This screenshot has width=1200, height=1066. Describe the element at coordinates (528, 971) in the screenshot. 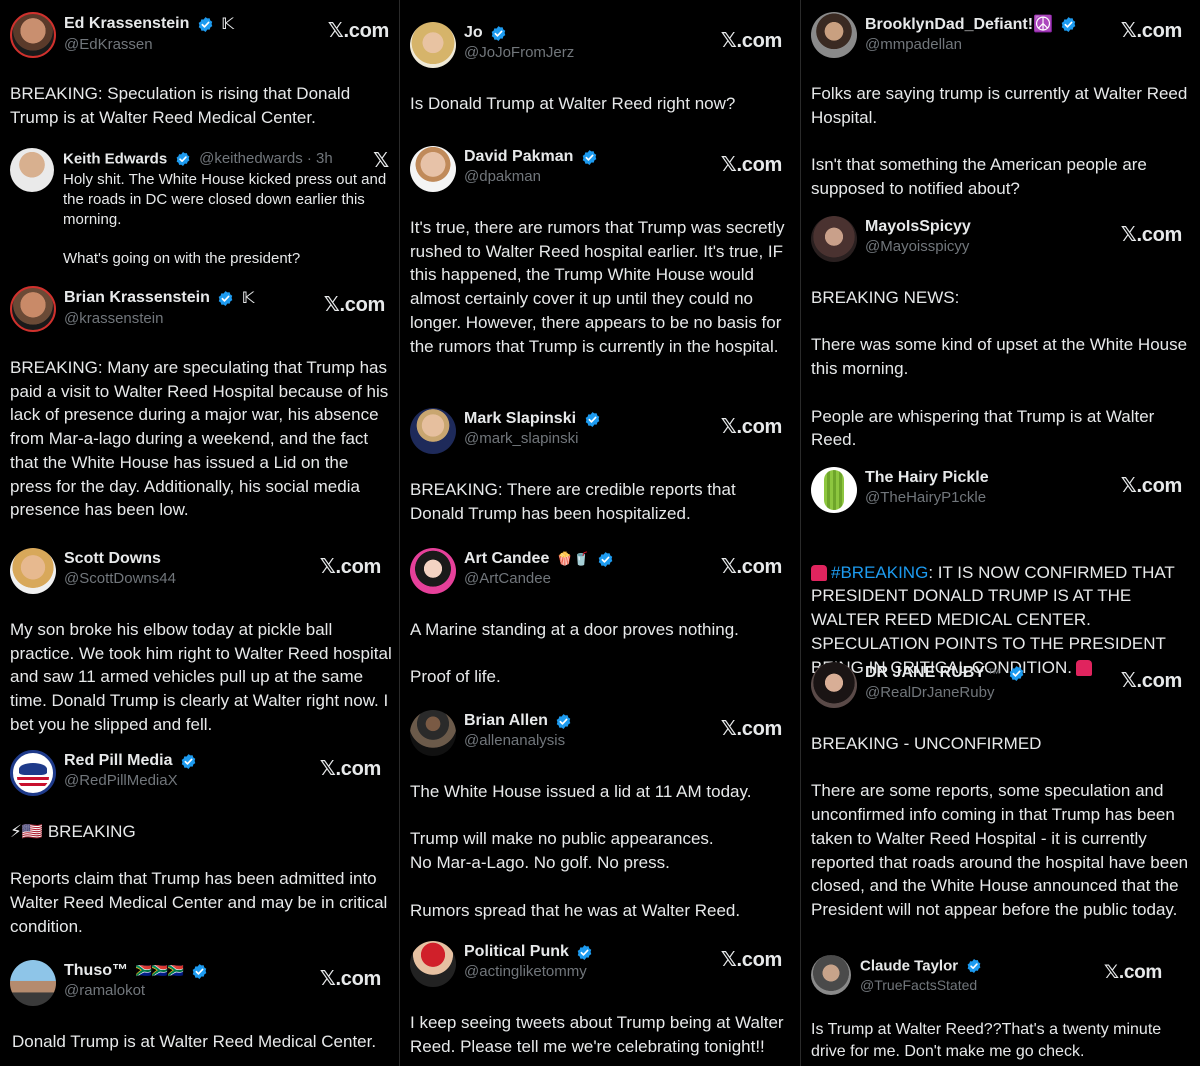

I see `handle: @actingliketommy` at that location.